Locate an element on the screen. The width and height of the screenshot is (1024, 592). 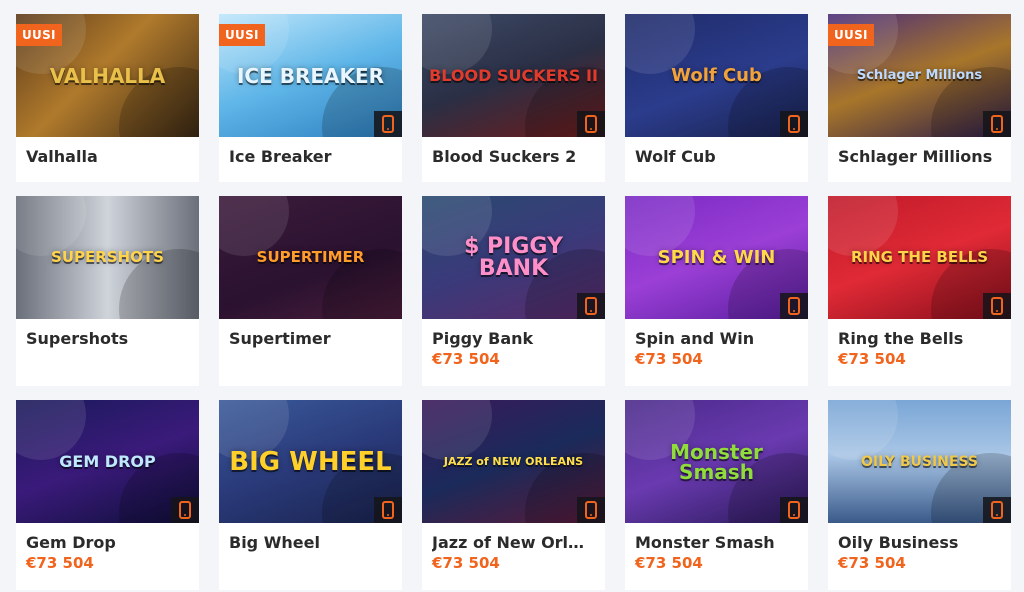
game-logo: Schlager Millions is located at coordinates (919, 75).